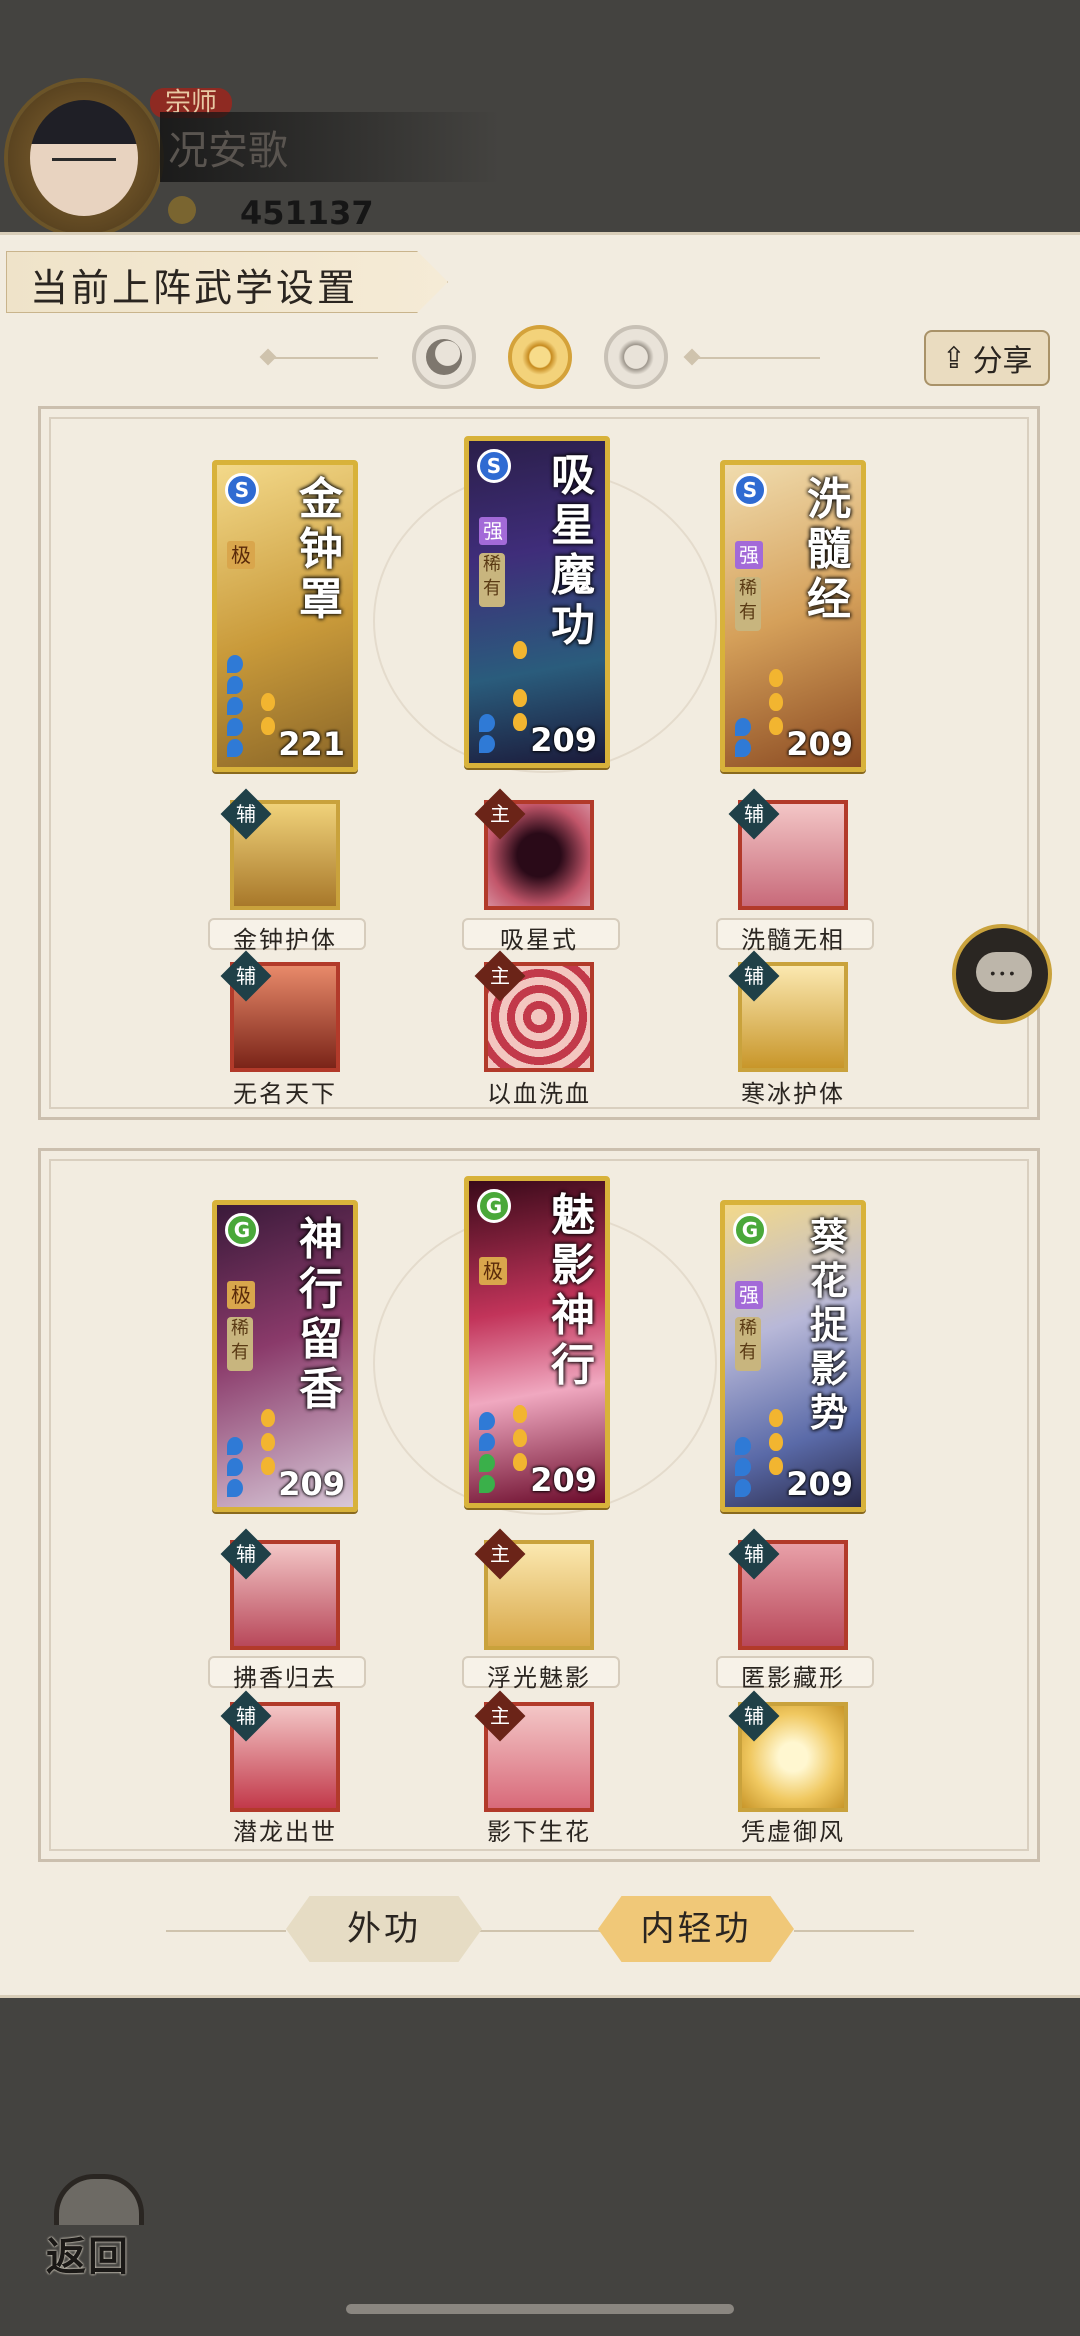 This screenshot has height=2336, width=1080. Describe the element at coordinates (321, 1314) in the screenshot. I see `card-title: 神行留香` at that location.